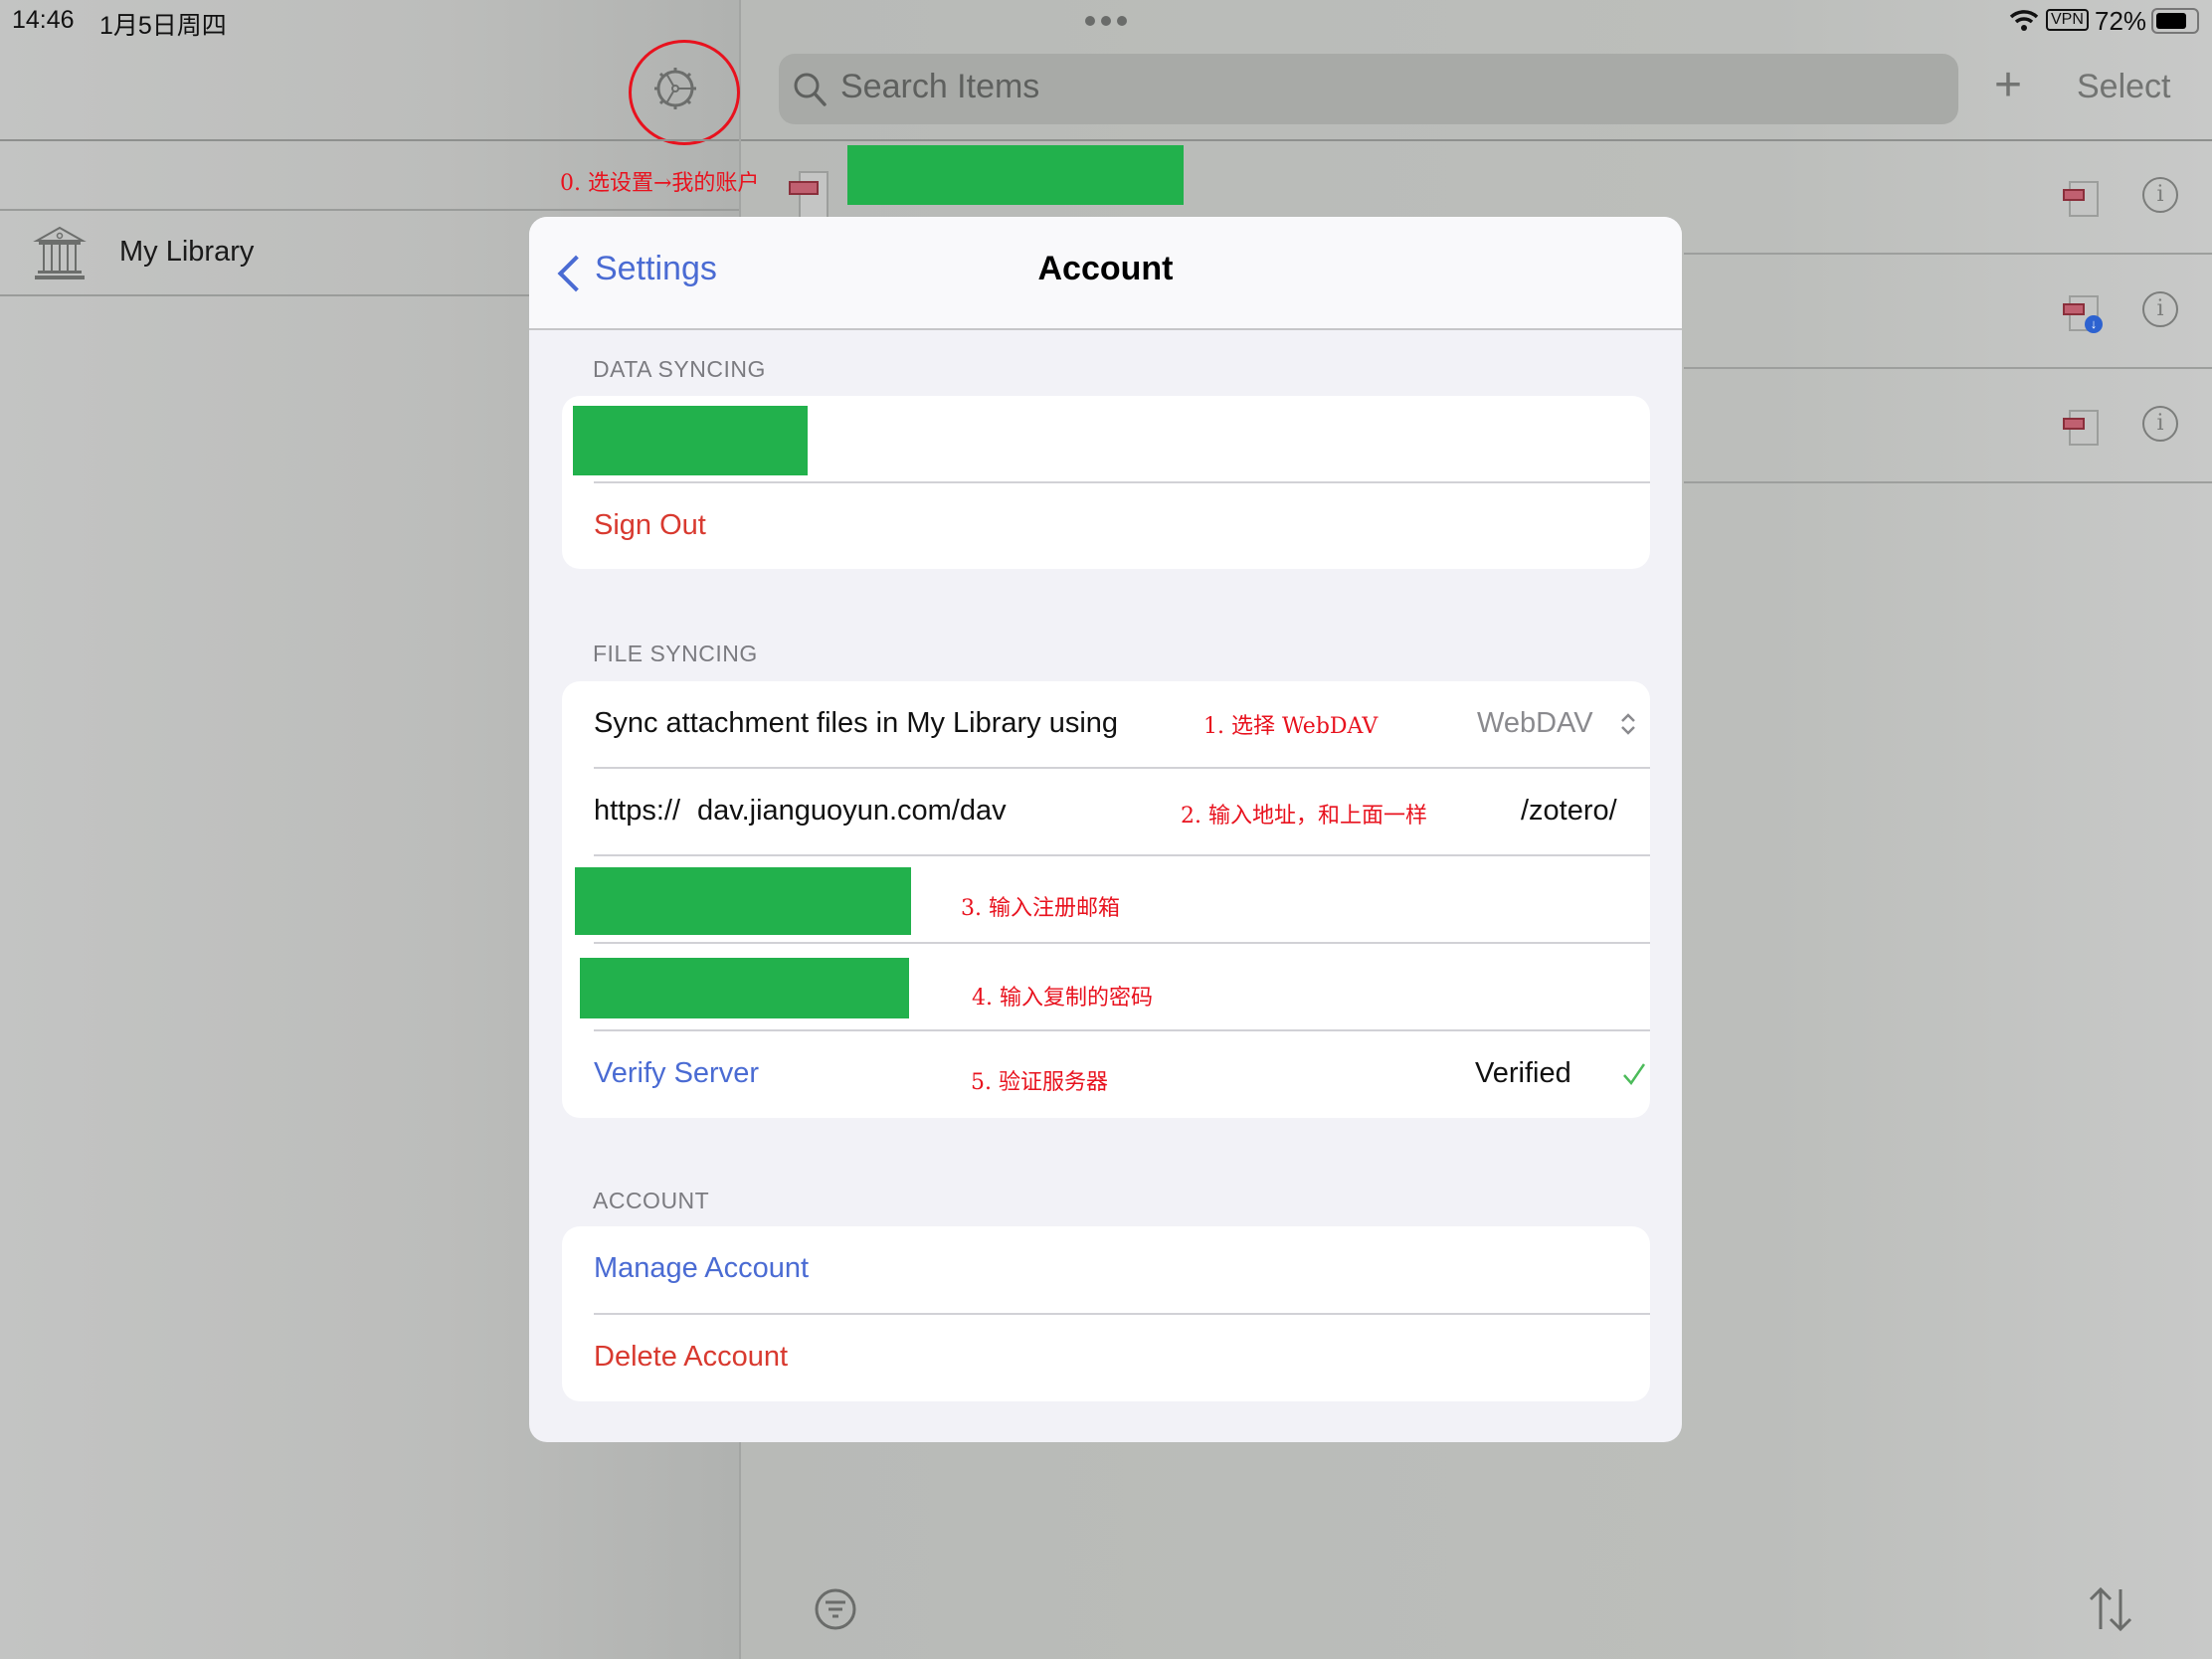 The image size is (2212, 1659). I want to click on modal-title: Account, so click(1105, 268).